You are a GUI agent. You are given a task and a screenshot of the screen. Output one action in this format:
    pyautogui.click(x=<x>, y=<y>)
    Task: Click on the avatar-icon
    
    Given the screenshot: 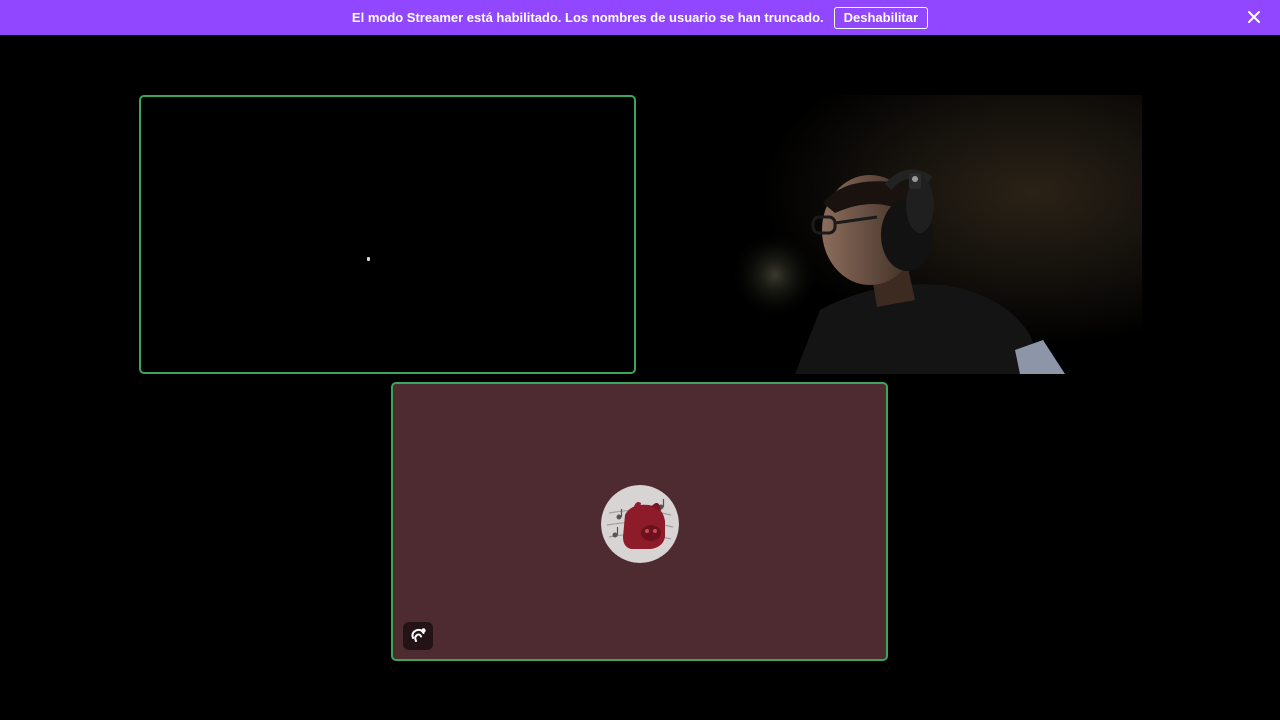 What is the action you would take?
    pyautogui.click(x=640, y=524)
    